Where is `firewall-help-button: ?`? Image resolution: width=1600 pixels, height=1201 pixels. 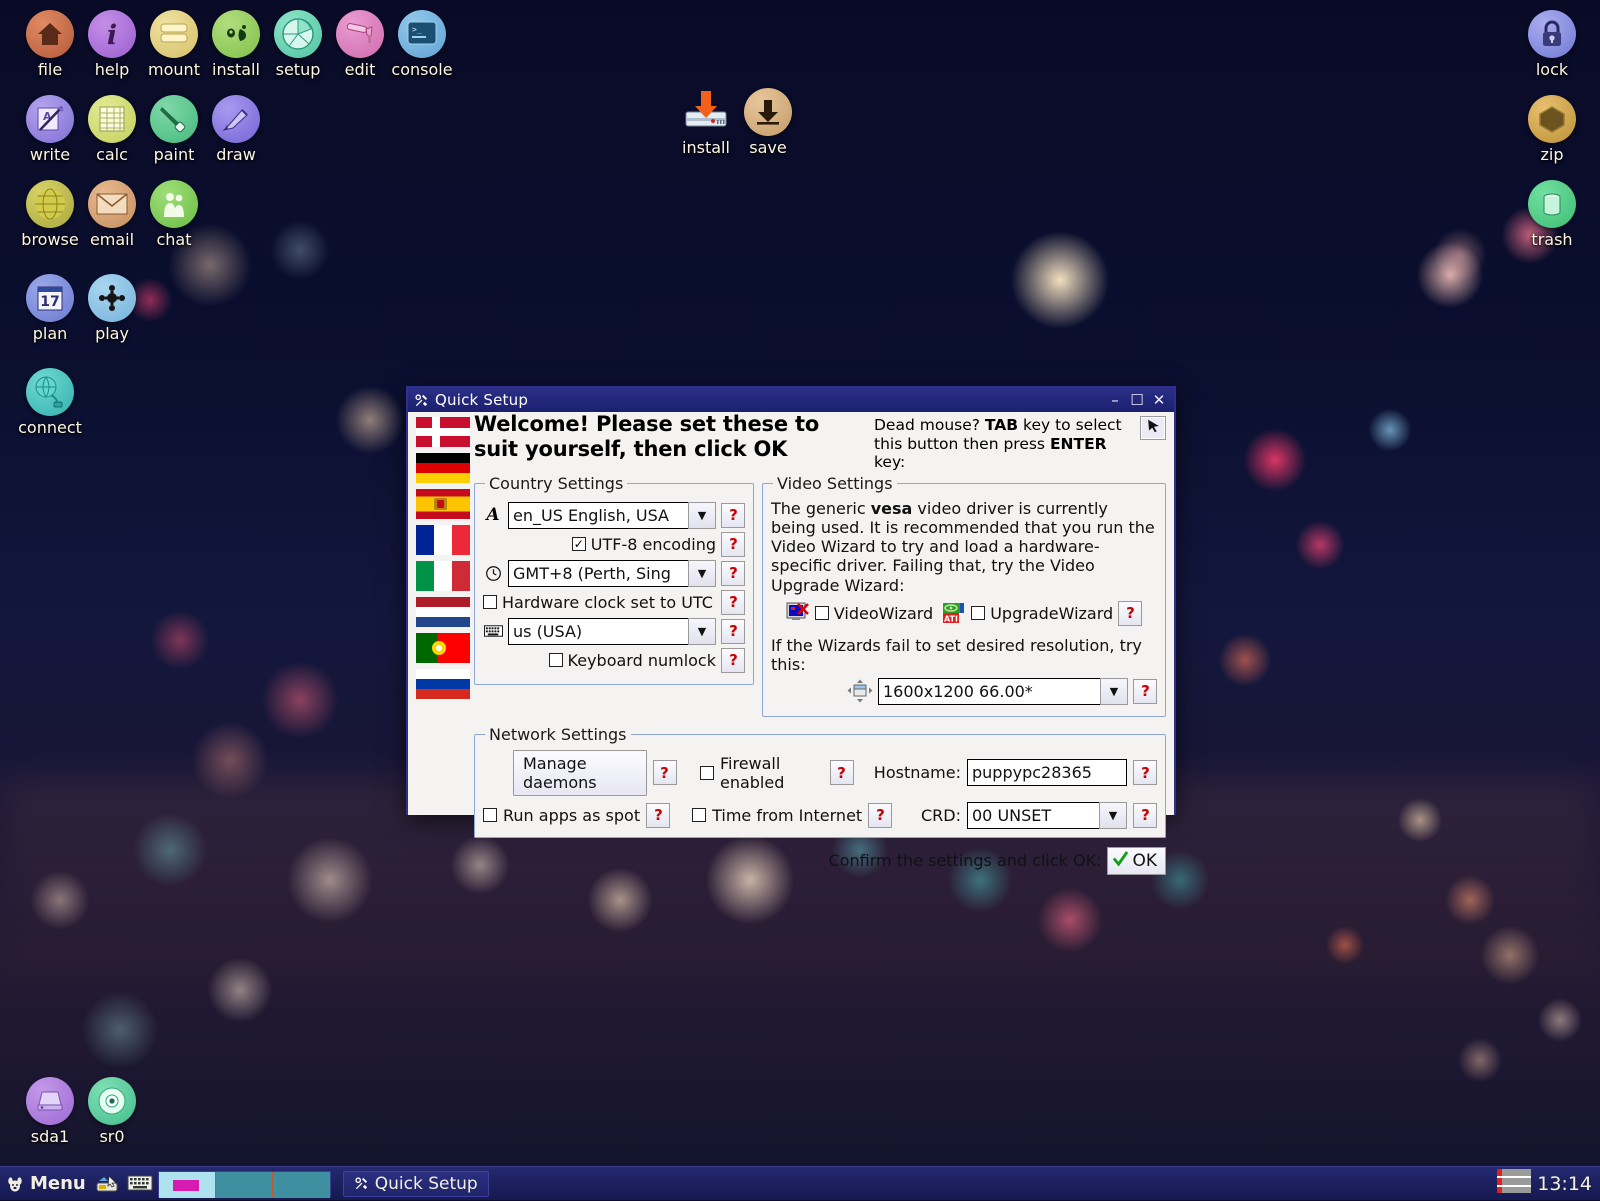
firewall-help-button: ? is located at coordinates (841, 773).